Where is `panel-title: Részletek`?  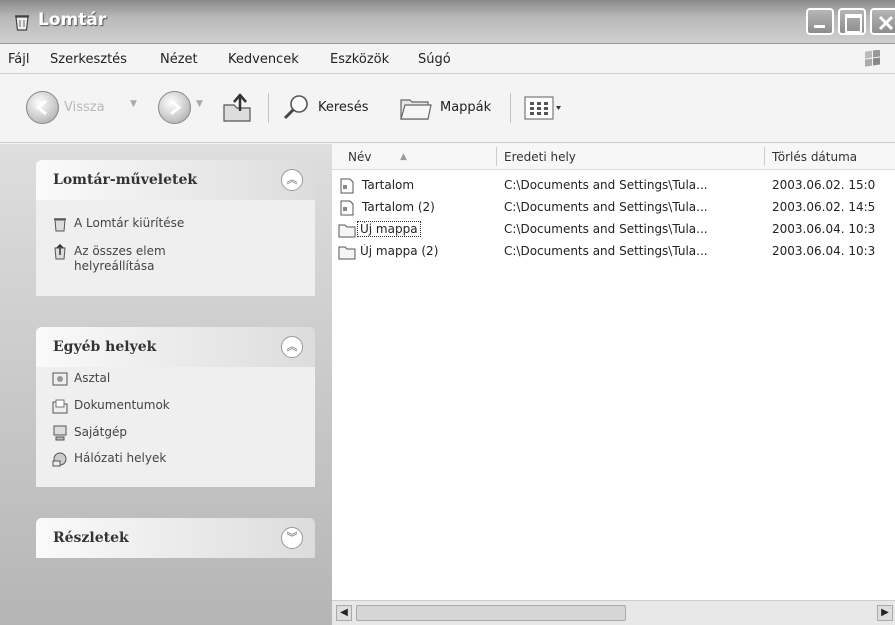
panel-title: Részletek is located at coordinates (91, 538).